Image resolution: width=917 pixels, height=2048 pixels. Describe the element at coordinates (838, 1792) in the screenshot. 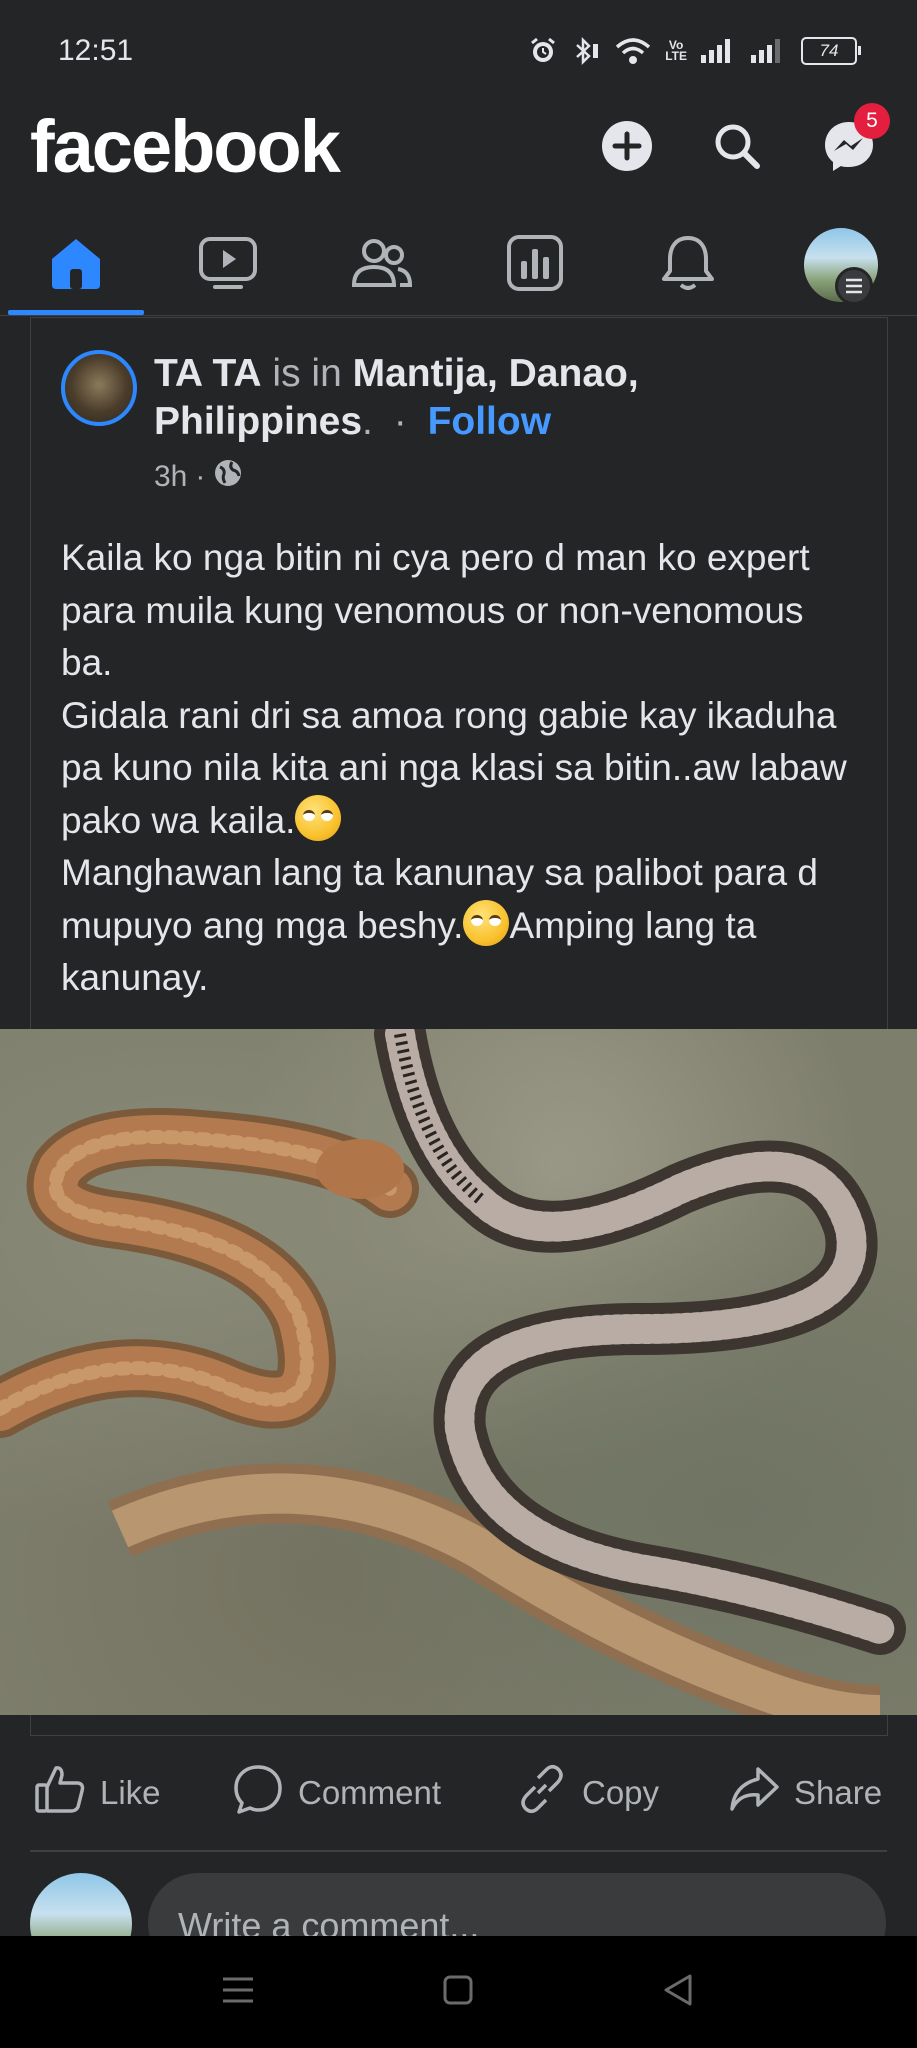

I see `share-label: Share` at that location.